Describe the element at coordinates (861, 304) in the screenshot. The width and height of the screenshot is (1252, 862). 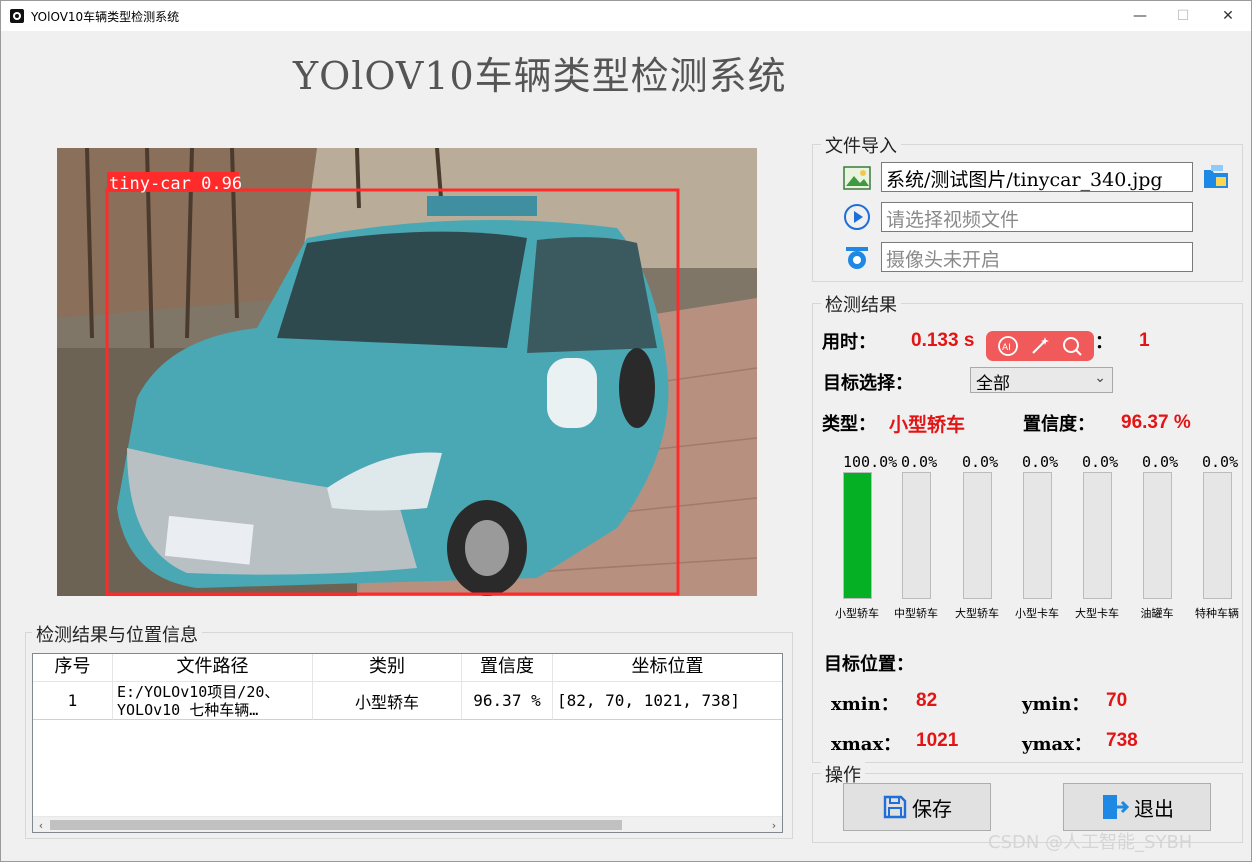
I see `results-title: 检测结果` at that location.